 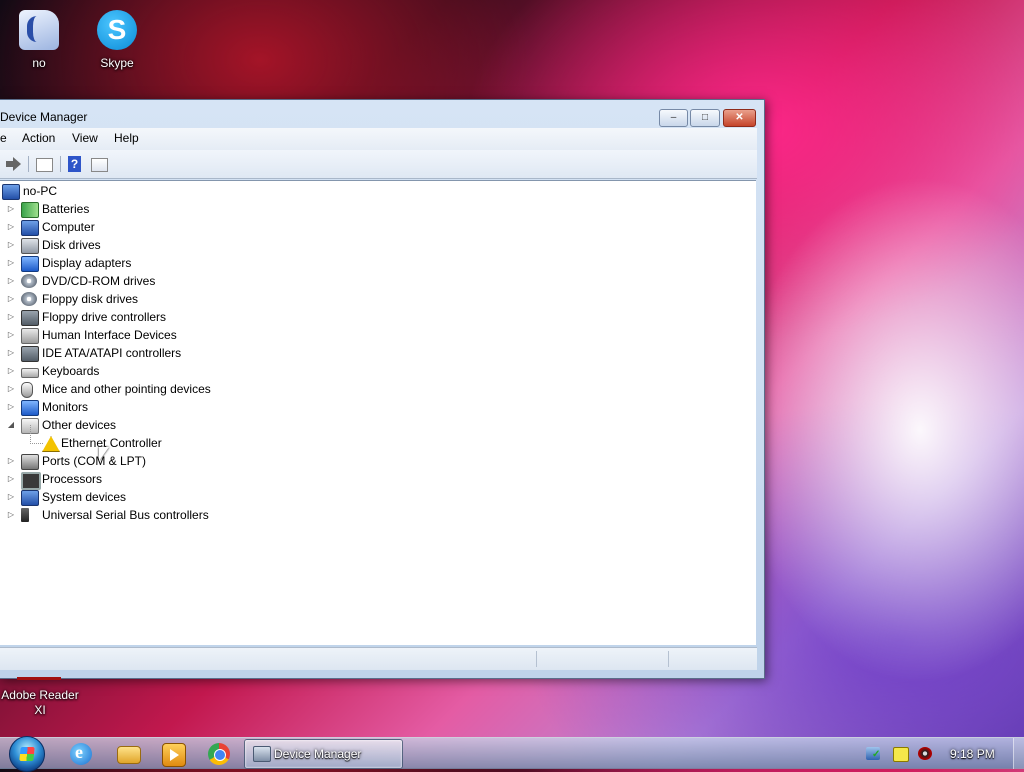 What do you see at coordinates (90, 299) in the screenshot?
I see `tree-category-label: Floppy disk drives` at bounding box center [90, 299].